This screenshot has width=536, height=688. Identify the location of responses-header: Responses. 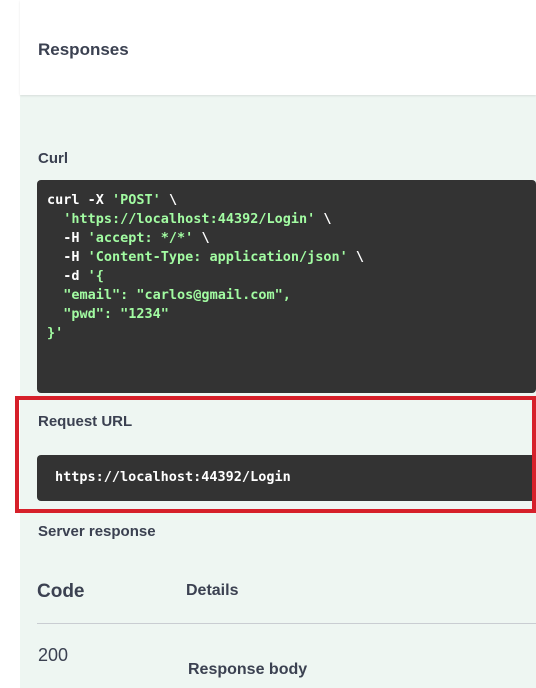
(278, 47).